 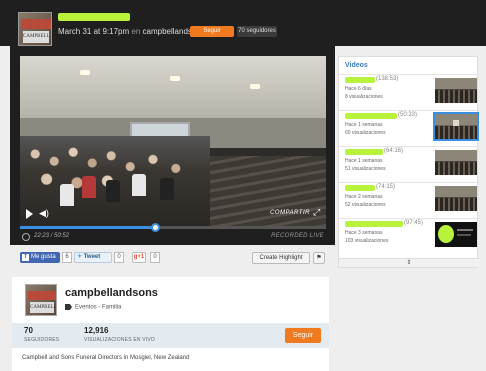 What do you see at coordinates (365, 205) in the screenshot?
I see `video-views: 52 visualizaciones` at bounding box center [365, 205].